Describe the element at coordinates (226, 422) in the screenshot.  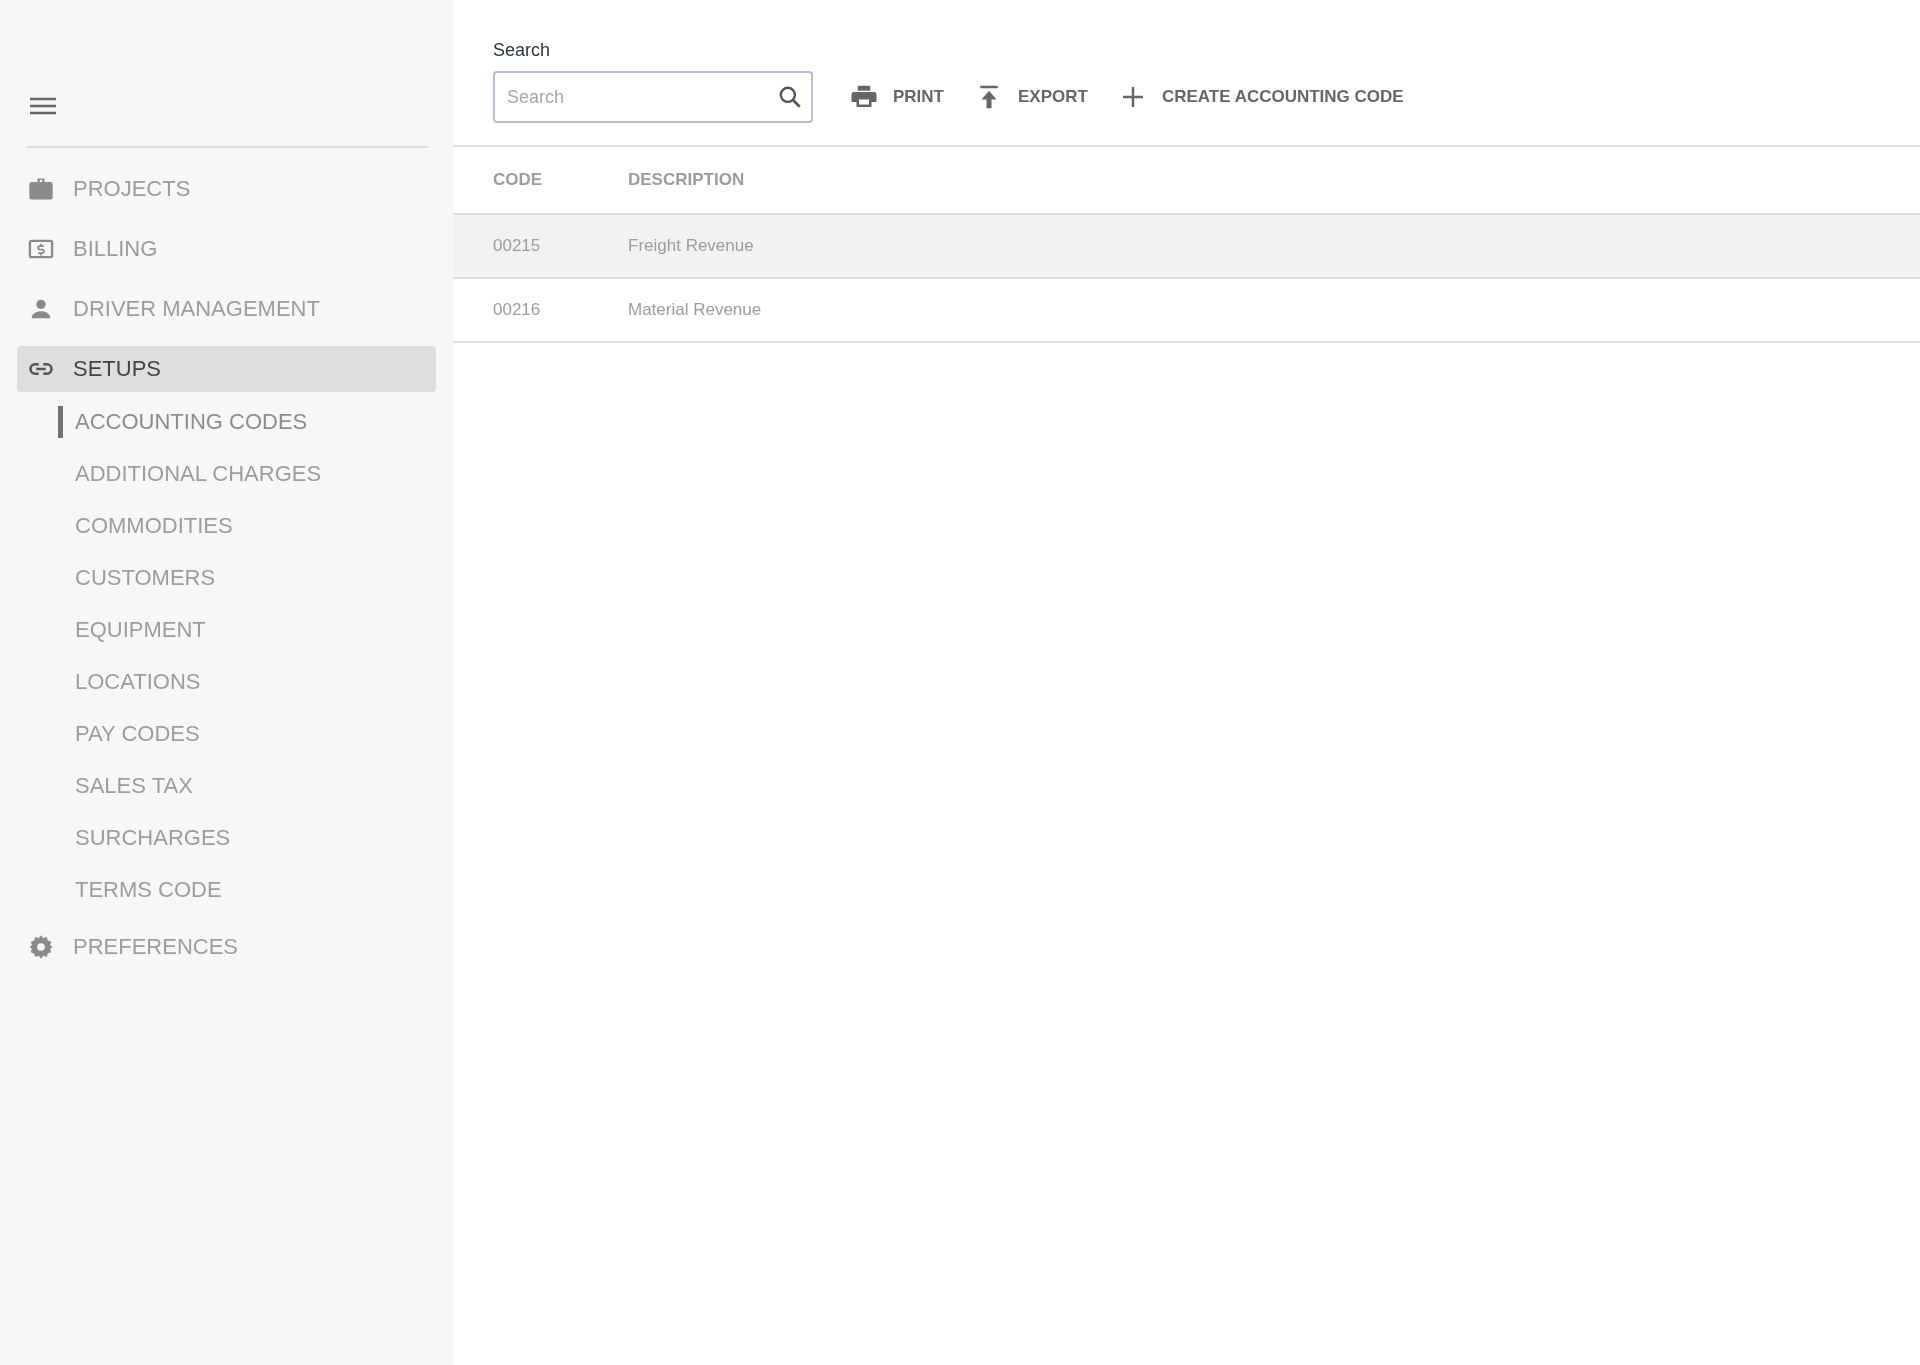
I see `nav-subitem: ACCOUNTING CODES` at that location.